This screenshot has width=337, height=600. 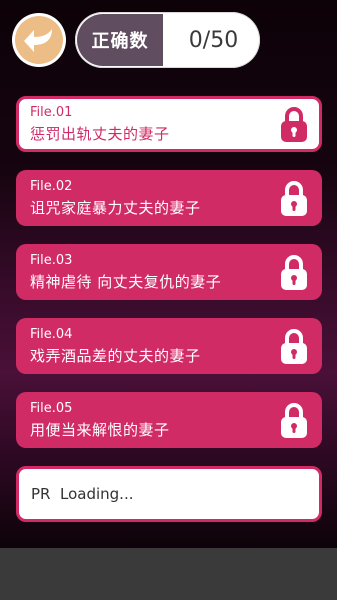 What do you see at coordinates (51, 334) in the screenshot?
I see `file-number: File.04` at bounding box center [51, 334].